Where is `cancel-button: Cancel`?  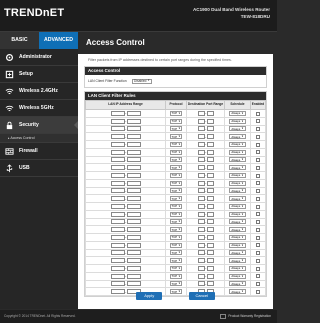 cancel-button: Cancel is located at coordinates (201, 296).